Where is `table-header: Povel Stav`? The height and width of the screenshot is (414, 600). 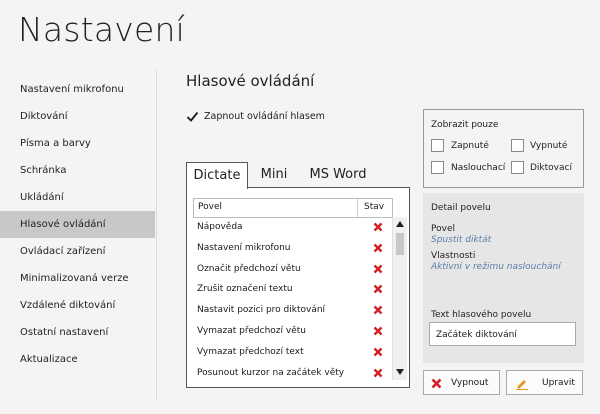
table-header: Povel Stav is located at coordinates (293, 208).